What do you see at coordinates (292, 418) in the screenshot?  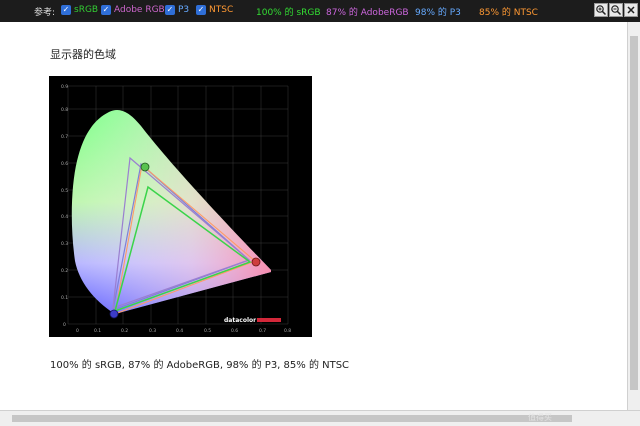 I see `horizontal-scroll-thumb` at bounding box center [292, 418].